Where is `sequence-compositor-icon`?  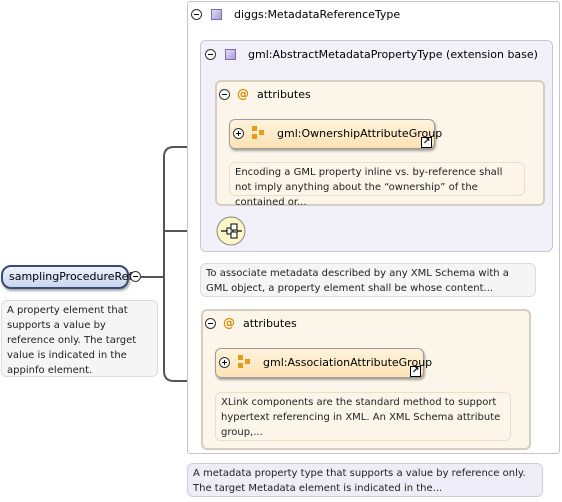
sequence-compositor-icon is located at coordinates (231, 231).